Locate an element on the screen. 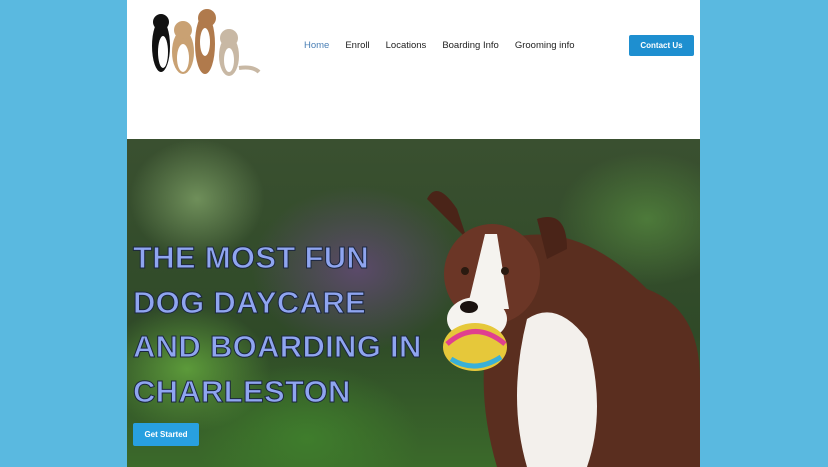 The width and height of the screenshot is (828, 467). nav-home: Home is located at coordinates (316, 45).